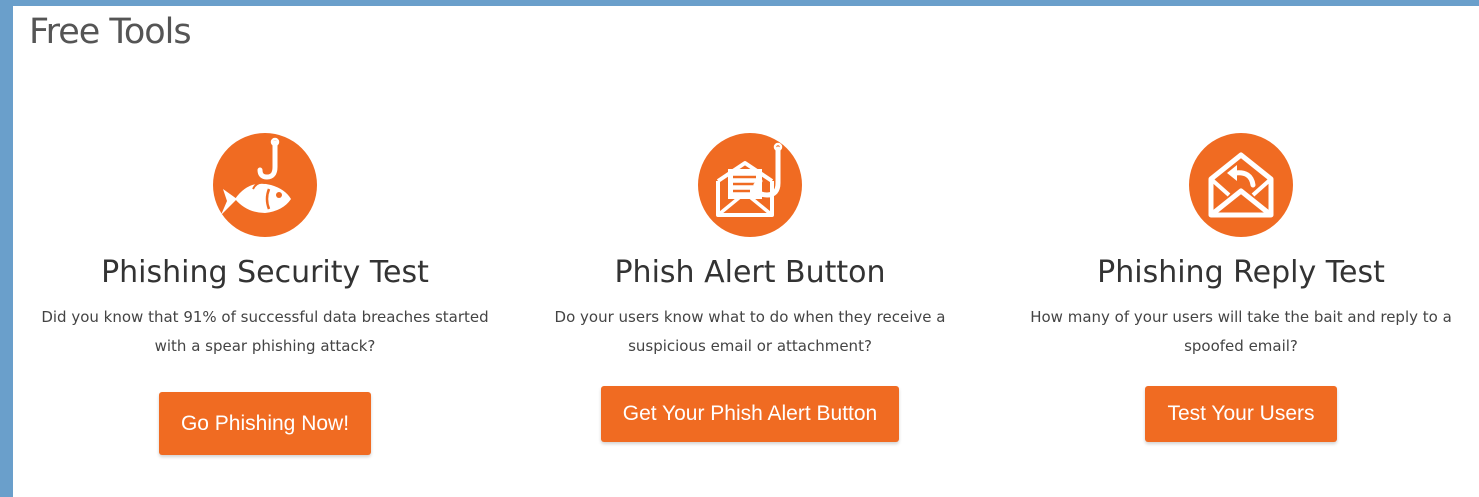  Describe the element at coordinates (1241, 185) in the screenshot. I see `reply-envelope-icon` at that location.